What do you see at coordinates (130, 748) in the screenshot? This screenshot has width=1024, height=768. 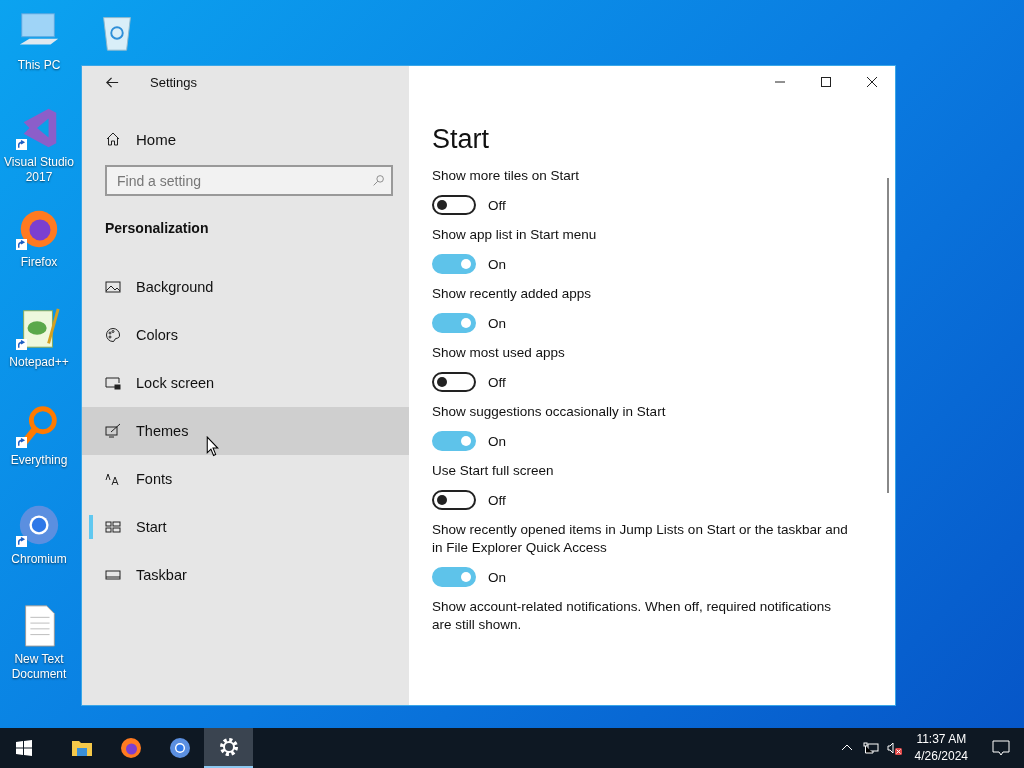 I see `firefox-icon` at bounding box center [130, 748].